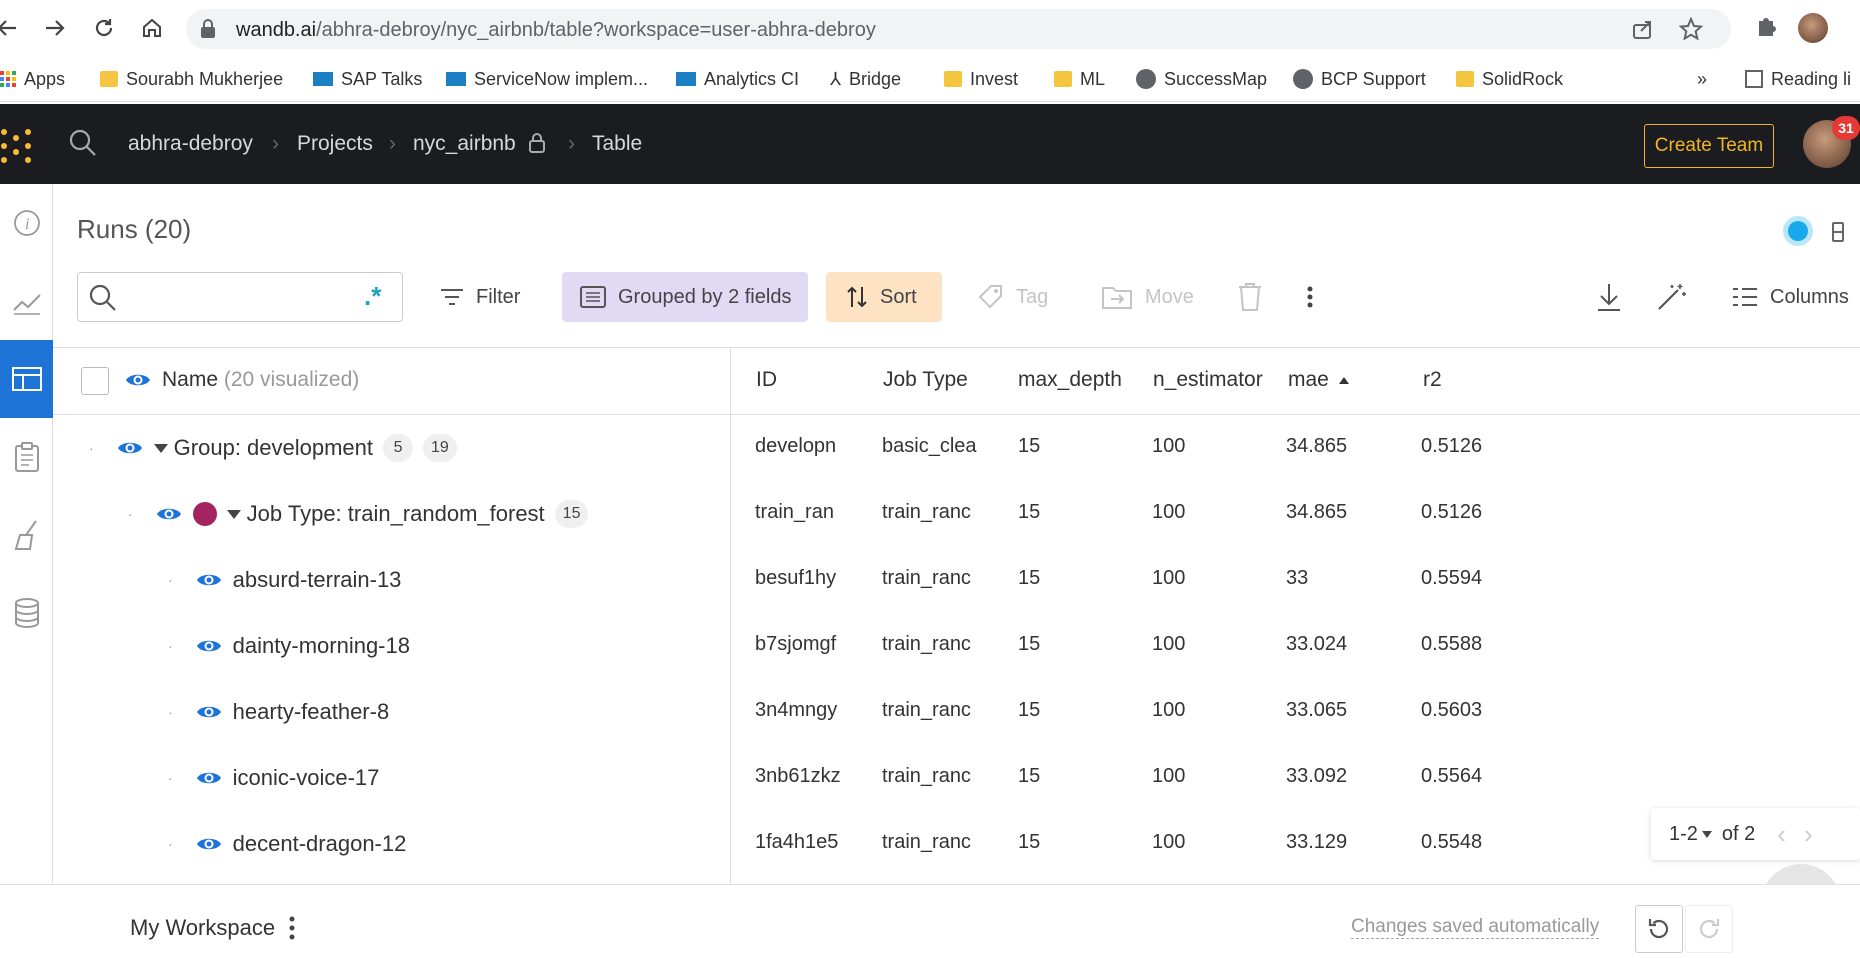  What do you see at coordinates (1690, 834) in the screenshot?
I see `page-range-select: 1-2` at bounding box center [1690, 834].